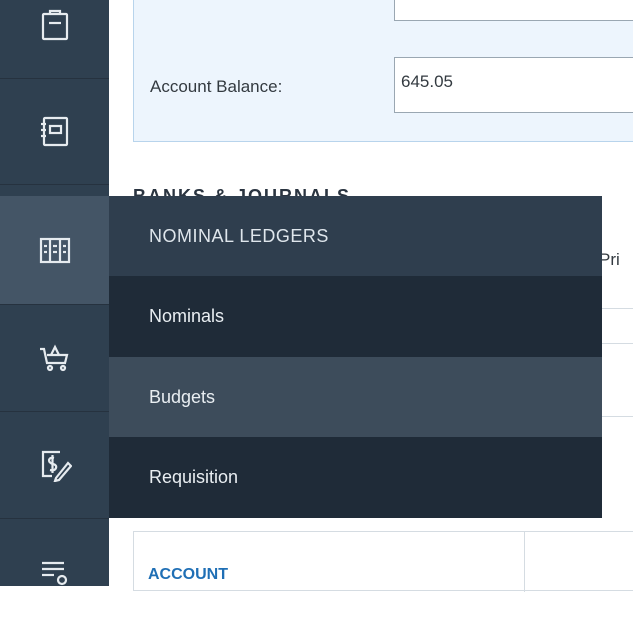 The height and width of the screenshot is (625, 633). What do you see at coordinates (609, 259) in the screenshot?
I see `column-header-partial: Pri` at bounding box center [609, 259].